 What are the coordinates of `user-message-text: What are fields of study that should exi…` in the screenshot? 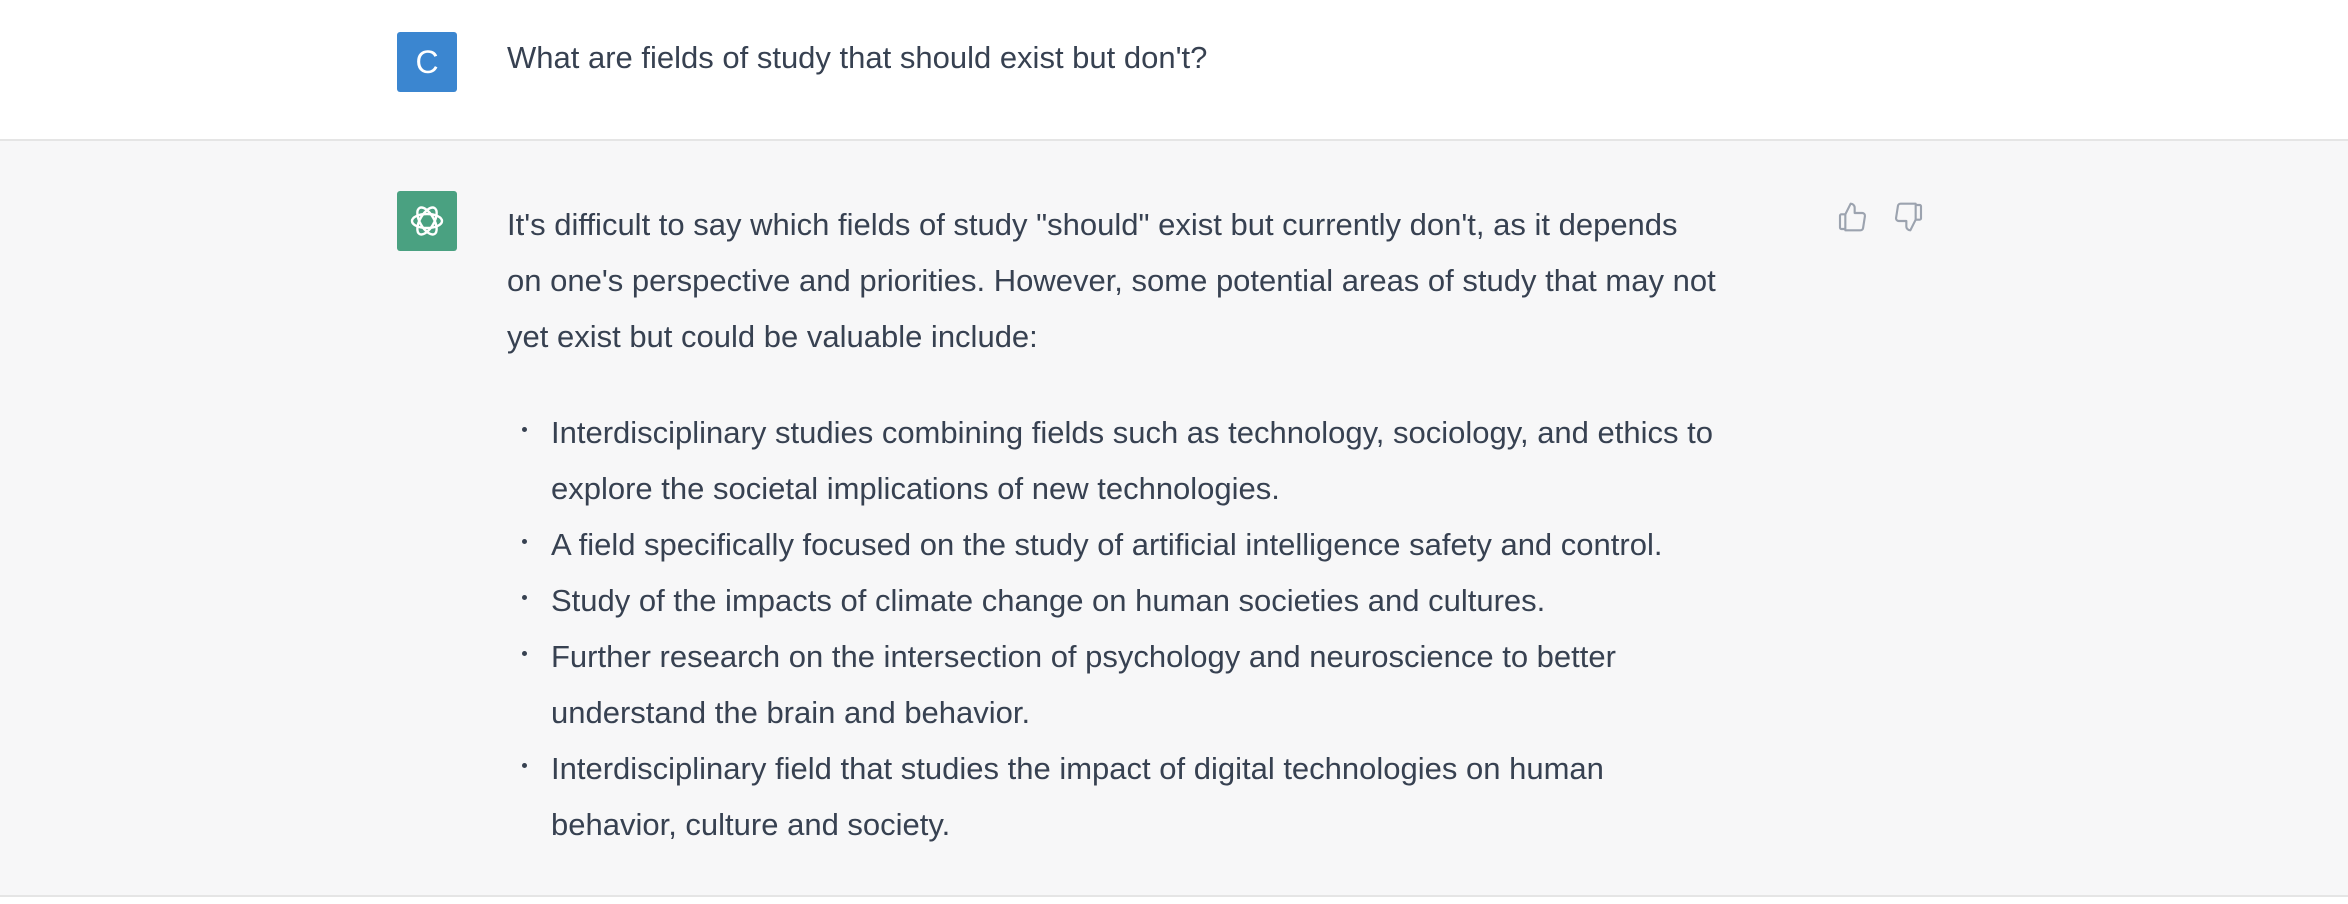 It's located at (857, 57).